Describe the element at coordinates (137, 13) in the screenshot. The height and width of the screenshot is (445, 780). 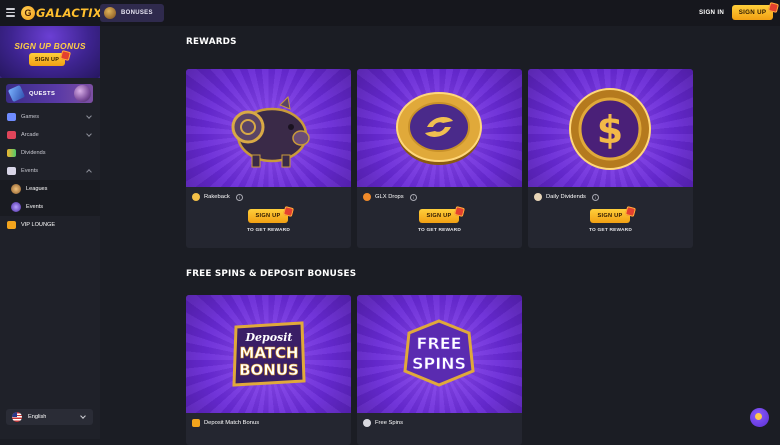
I see `tab-bonuses-label: BONUSES` at that location.